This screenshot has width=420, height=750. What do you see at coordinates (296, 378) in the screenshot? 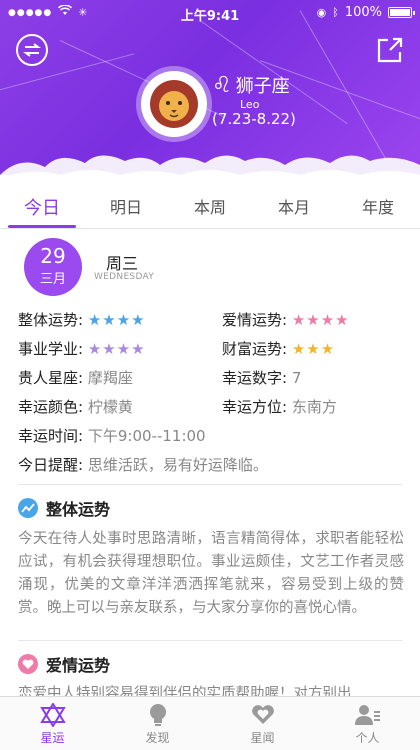
I see `number-value: 7` at bounding box center [296, 378].